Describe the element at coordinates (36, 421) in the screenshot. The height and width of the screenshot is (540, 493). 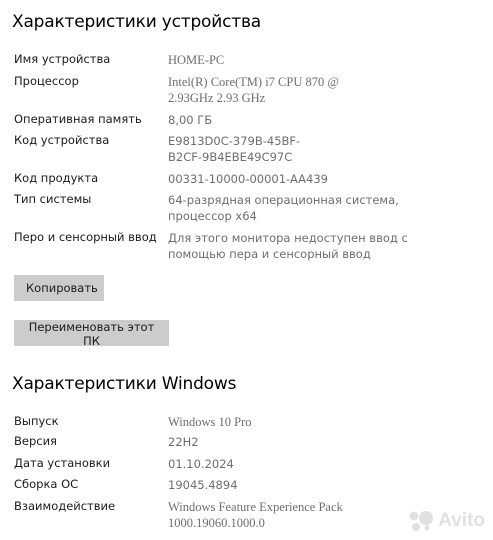
I see `spec-label: Выпуск` at that location.